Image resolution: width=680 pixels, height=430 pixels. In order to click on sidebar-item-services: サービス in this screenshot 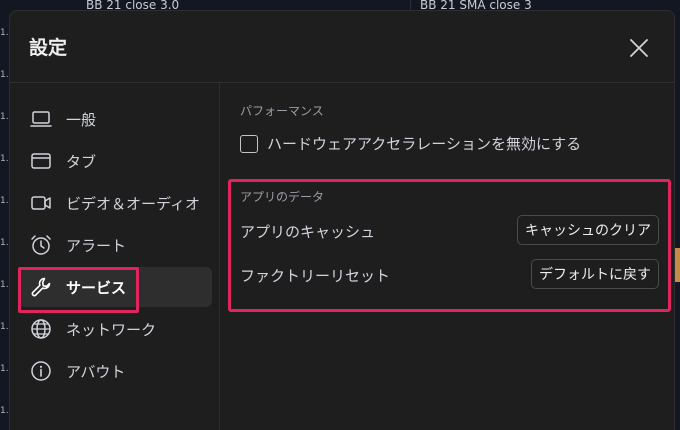, I will do `click(115, 287)`.